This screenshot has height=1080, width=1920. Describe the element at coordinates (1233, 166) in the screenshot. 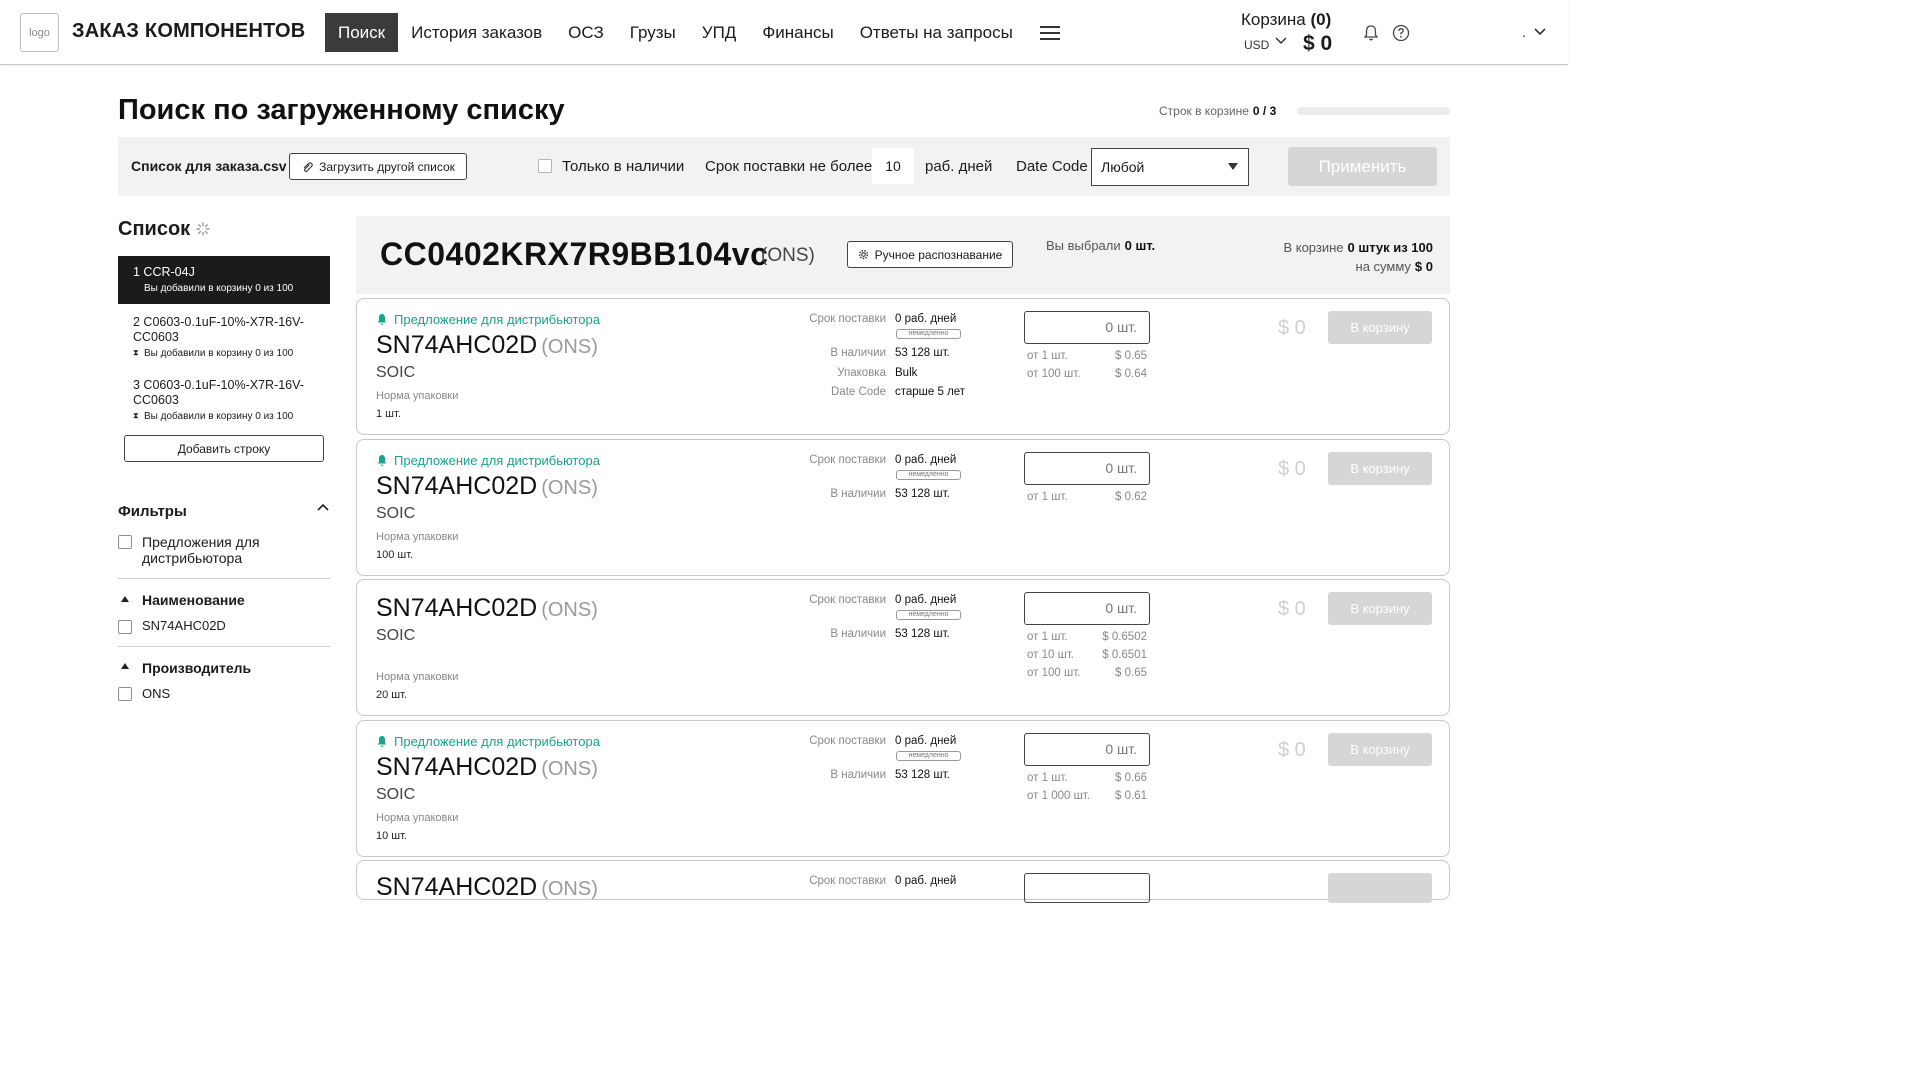

I see `caret-down-icon` at that location.